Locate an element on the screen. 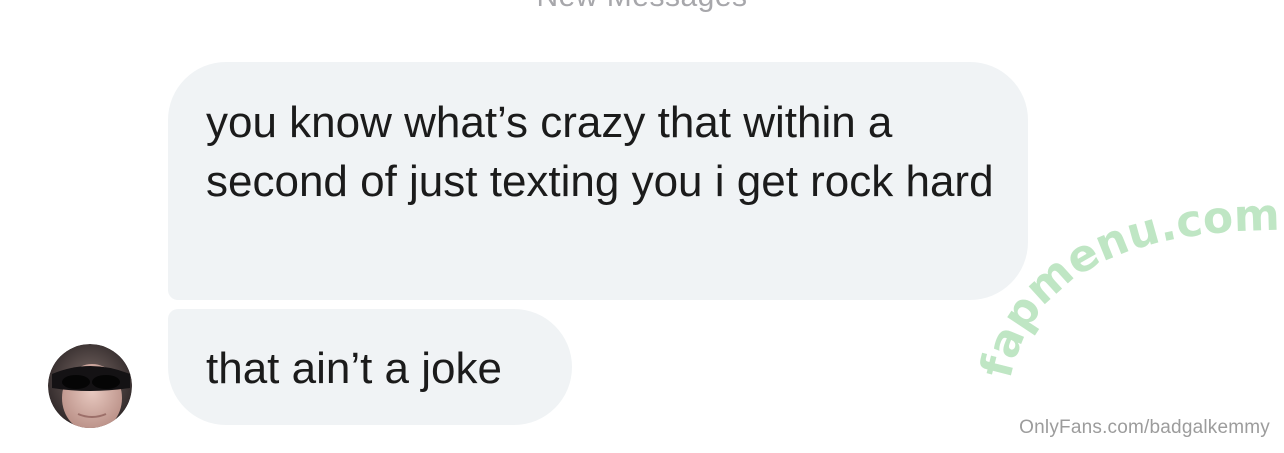 The width and height of the screenshot is (1284, 453). watermark-text: fapmenu.com is located at coordinates (1125, 286).